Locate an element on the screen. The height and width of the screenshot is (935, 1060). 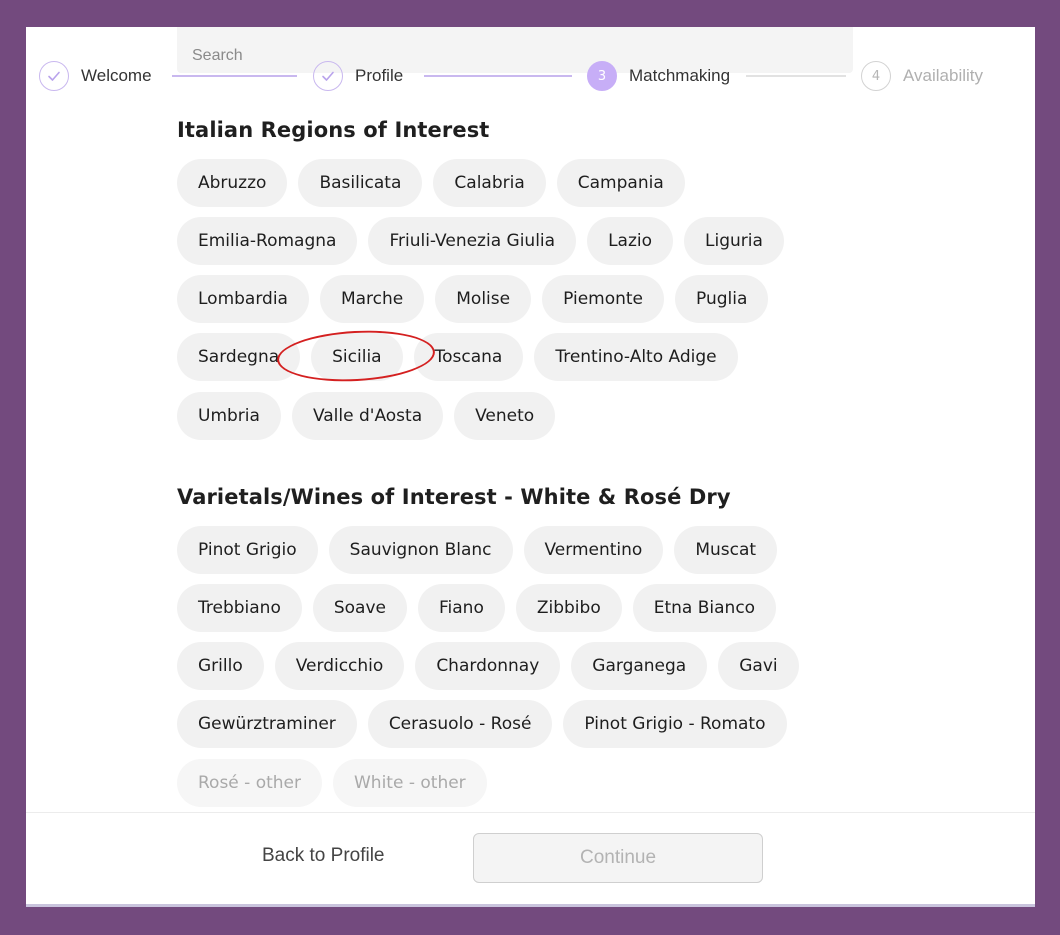
chip-friuli-venezia-giulia: Friuli-Venezia Giulia is located at coordinates (472, 241).